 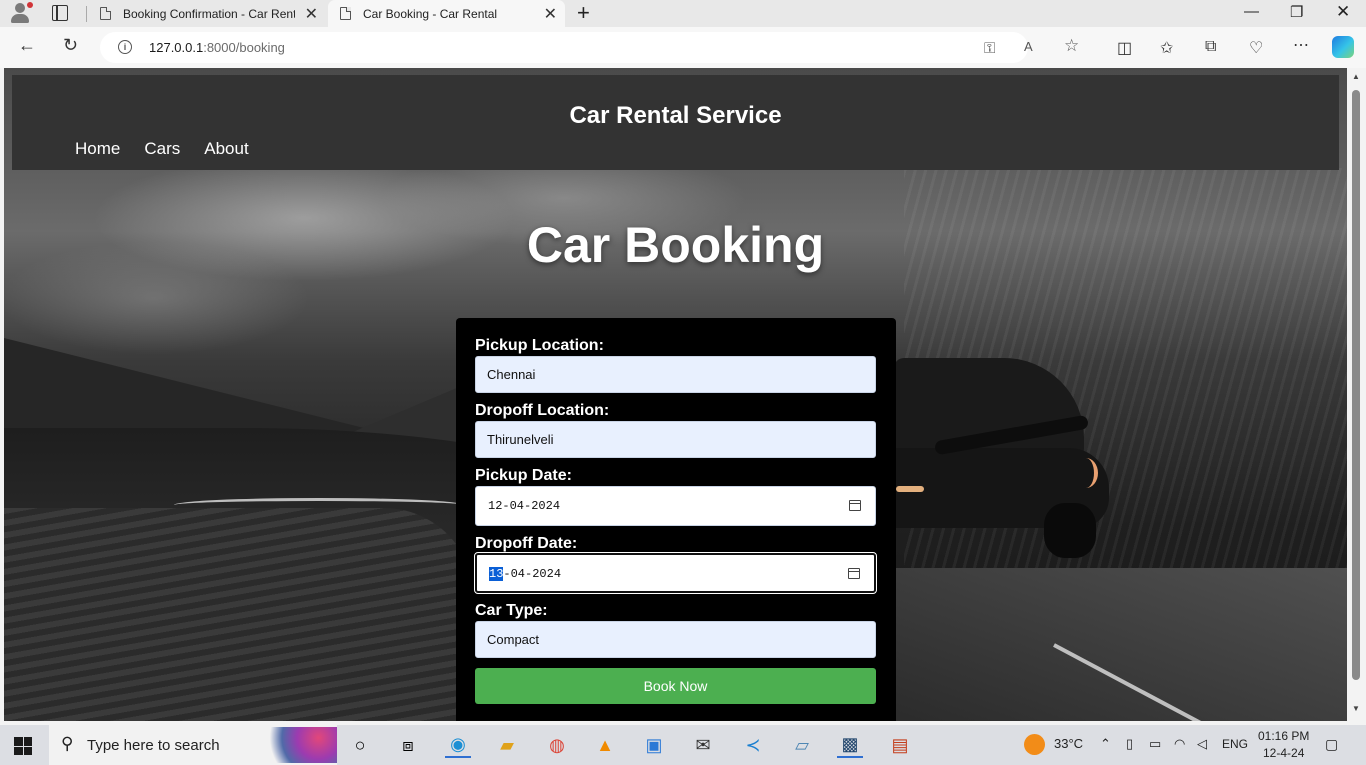 I want to click on collections-icon: ⧉, so click(x=1210, y=47).